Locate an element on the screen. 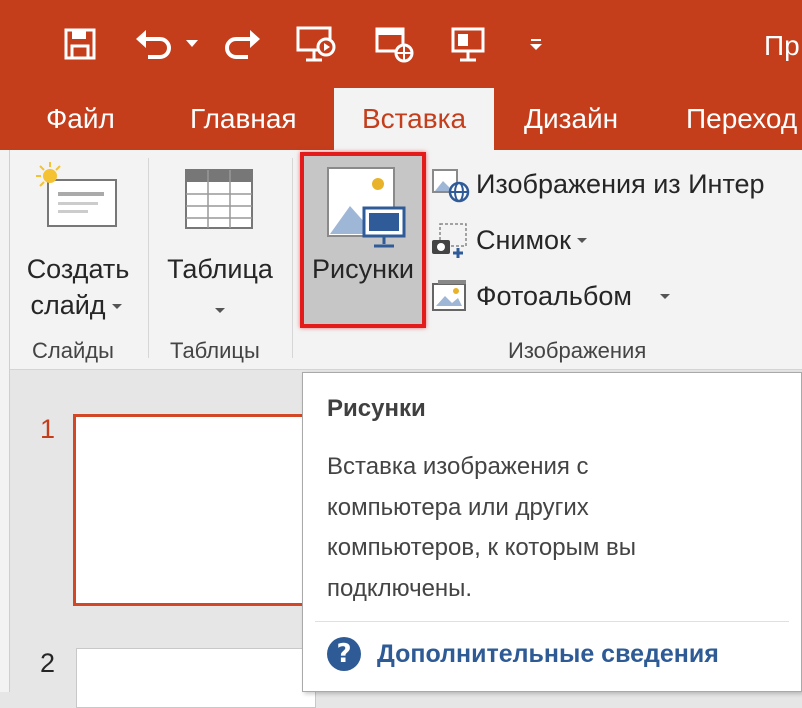 The height and width of the screenshot is (708, 802). table-label: Таблица is located at coordinates (220, 269).